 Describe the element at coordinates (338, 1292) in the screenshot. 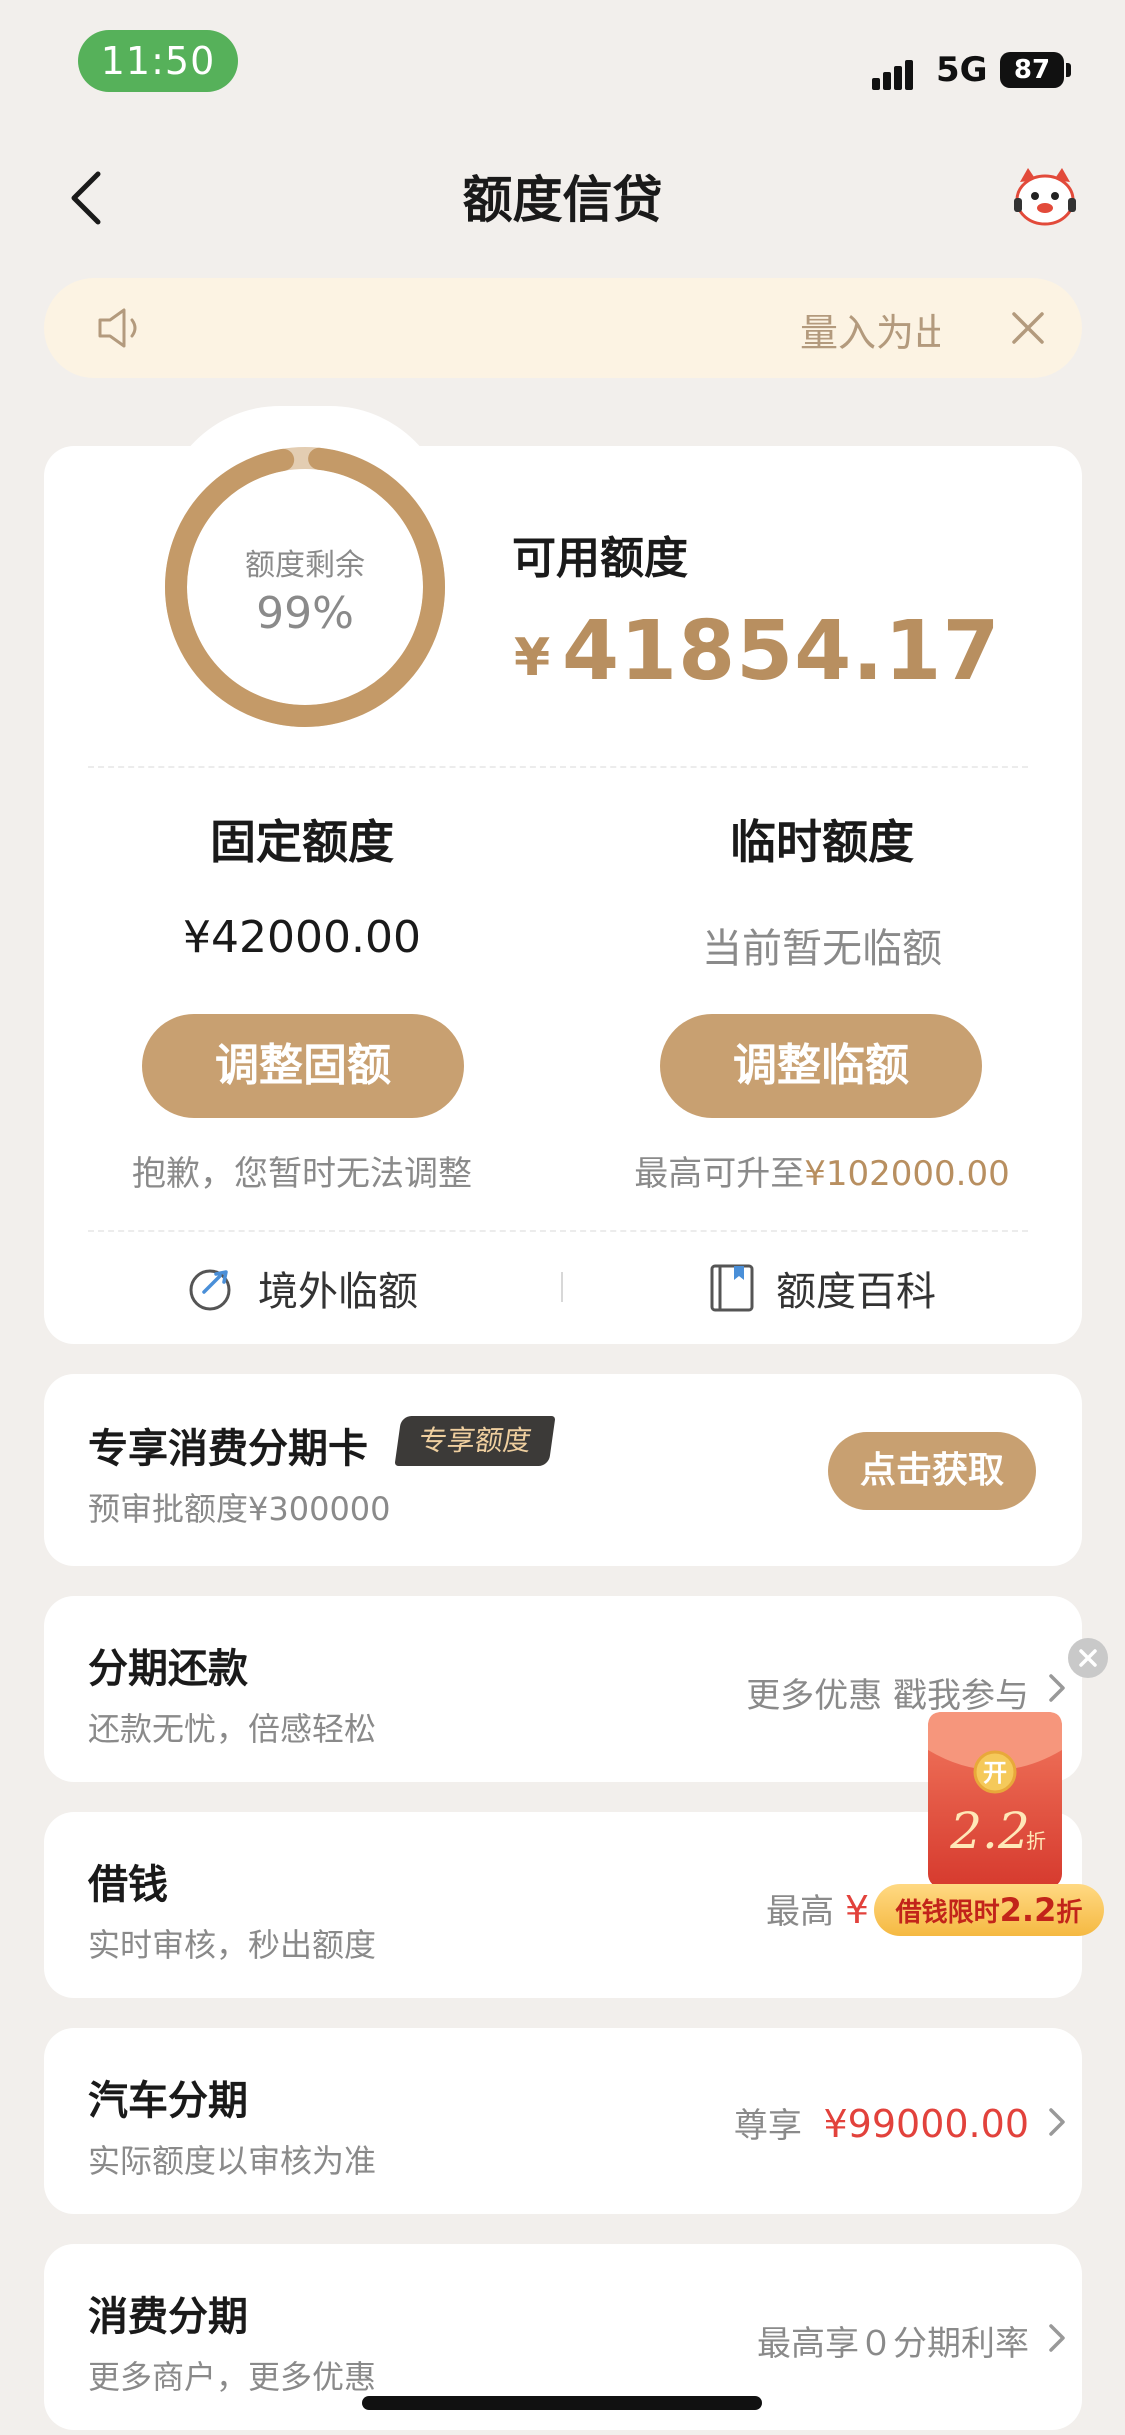

I see `overseas-quota-label: 境外临额` at that location.